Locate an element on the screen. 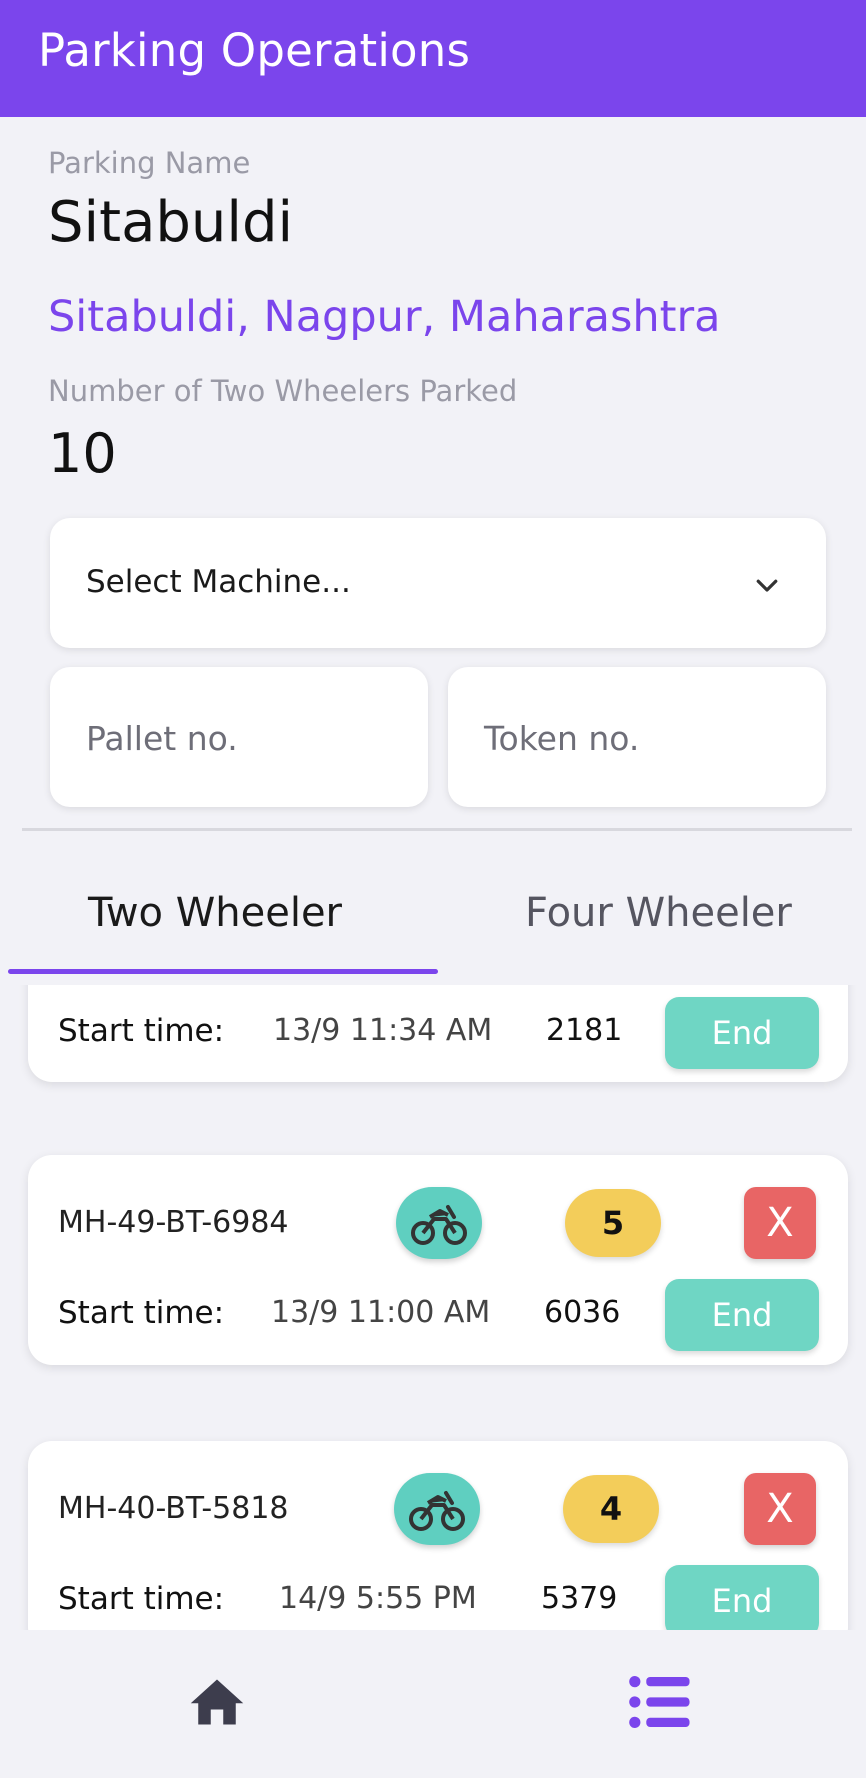 The image size is (866, 1778). page-title: Parking Operations is located at coordinates (254, 50).